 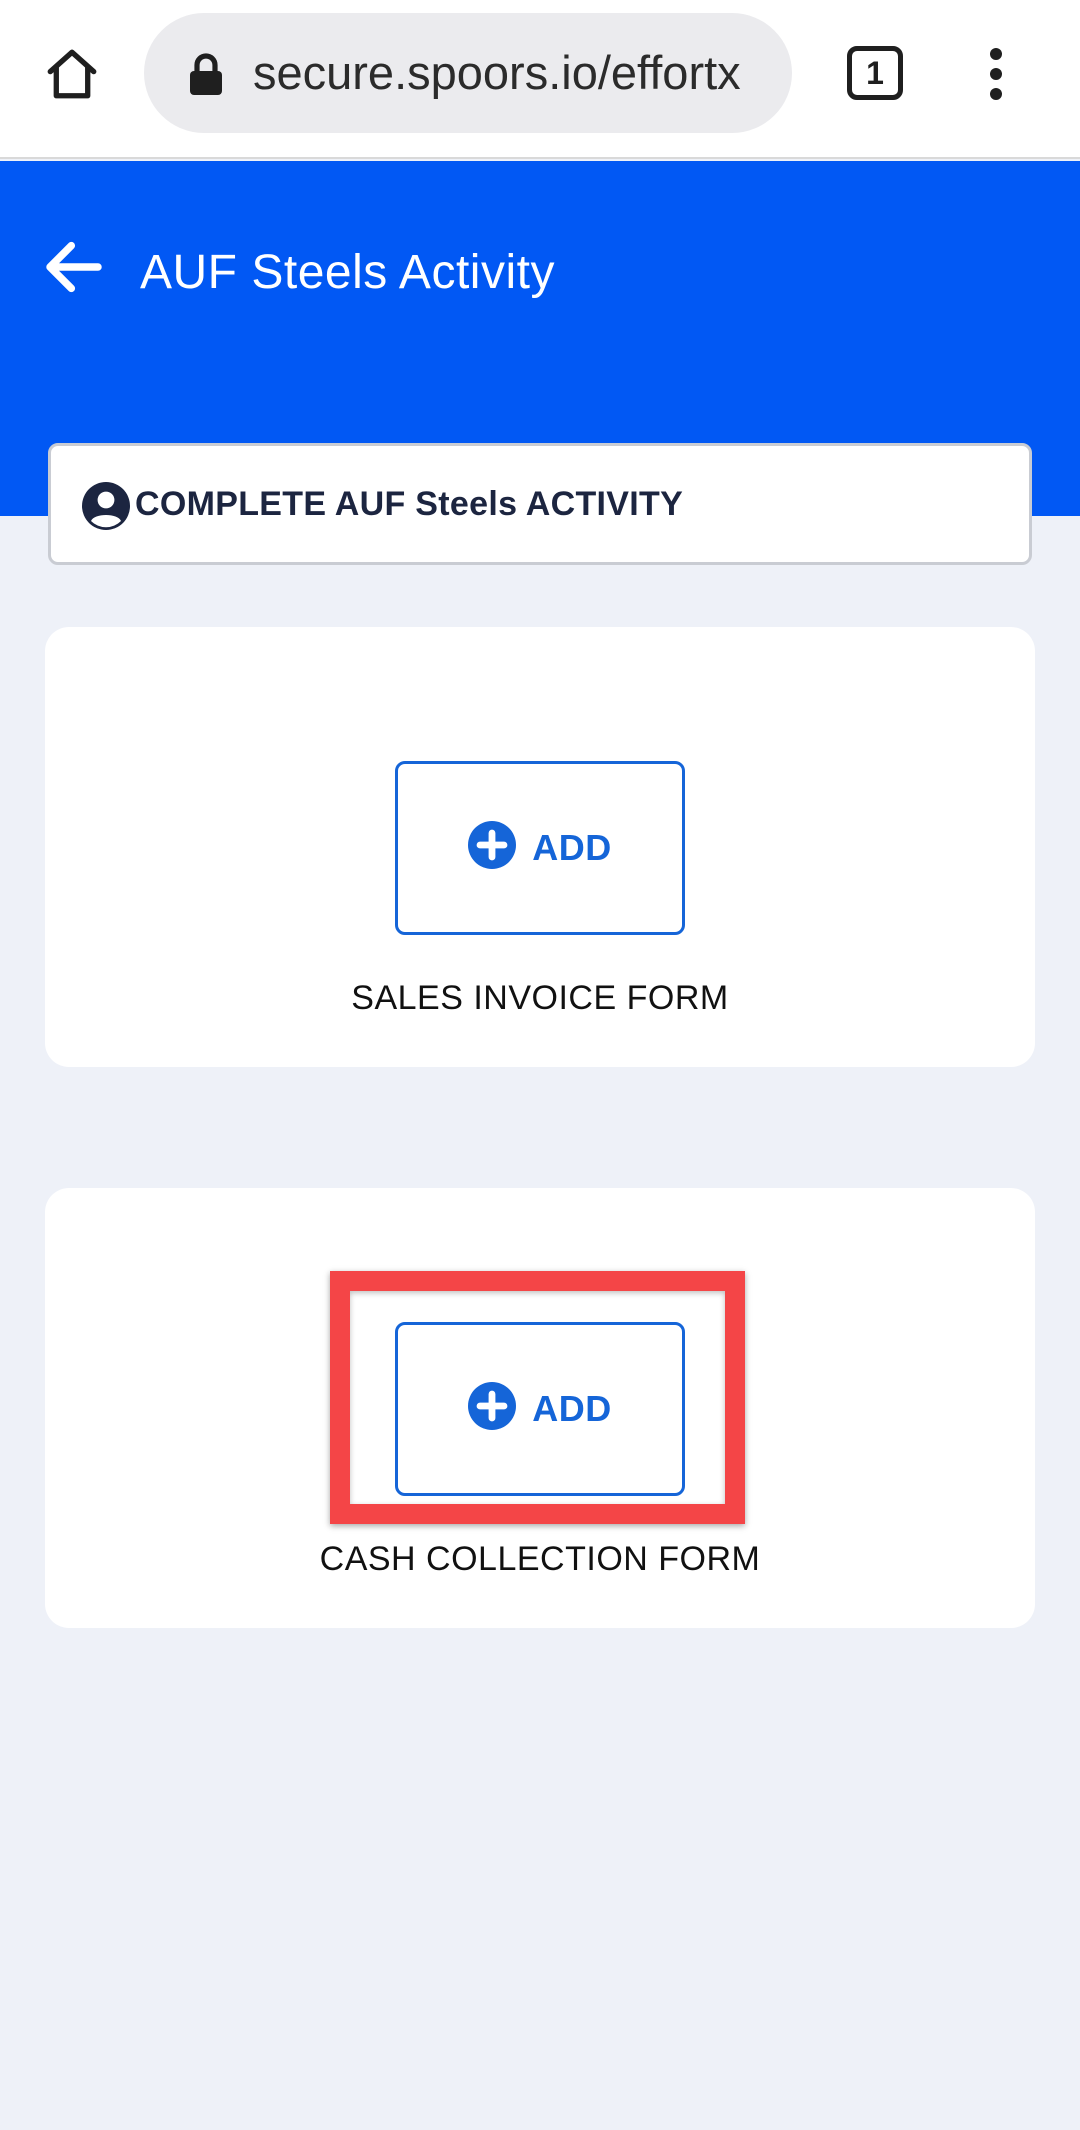 I want to click on user-circle-icon, so click(x=106, y=506).